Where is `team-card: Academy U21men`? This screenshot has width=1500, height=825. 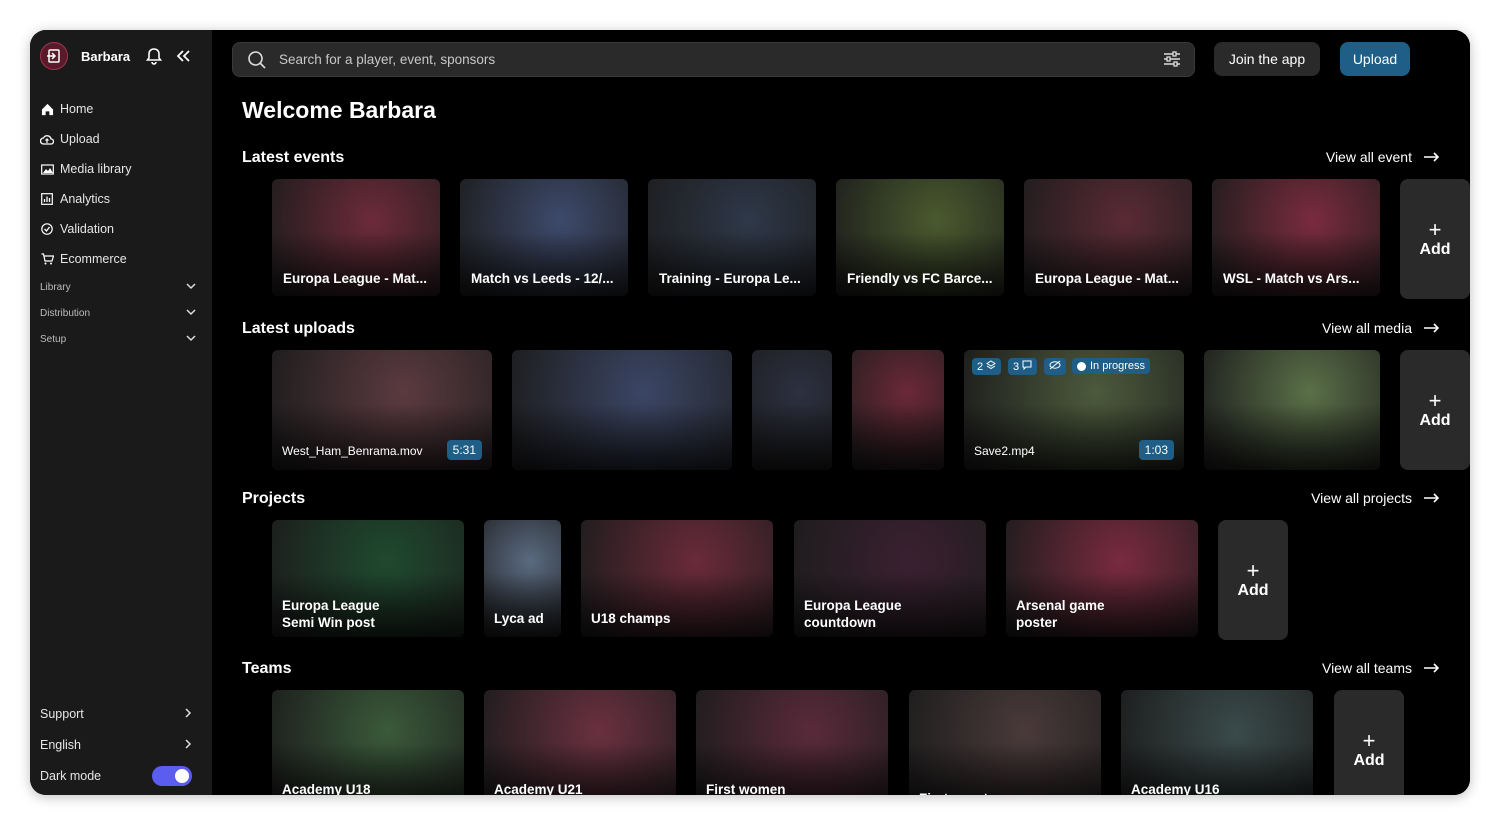 team-card: Academy U21men is located at coordinates (580, 742).